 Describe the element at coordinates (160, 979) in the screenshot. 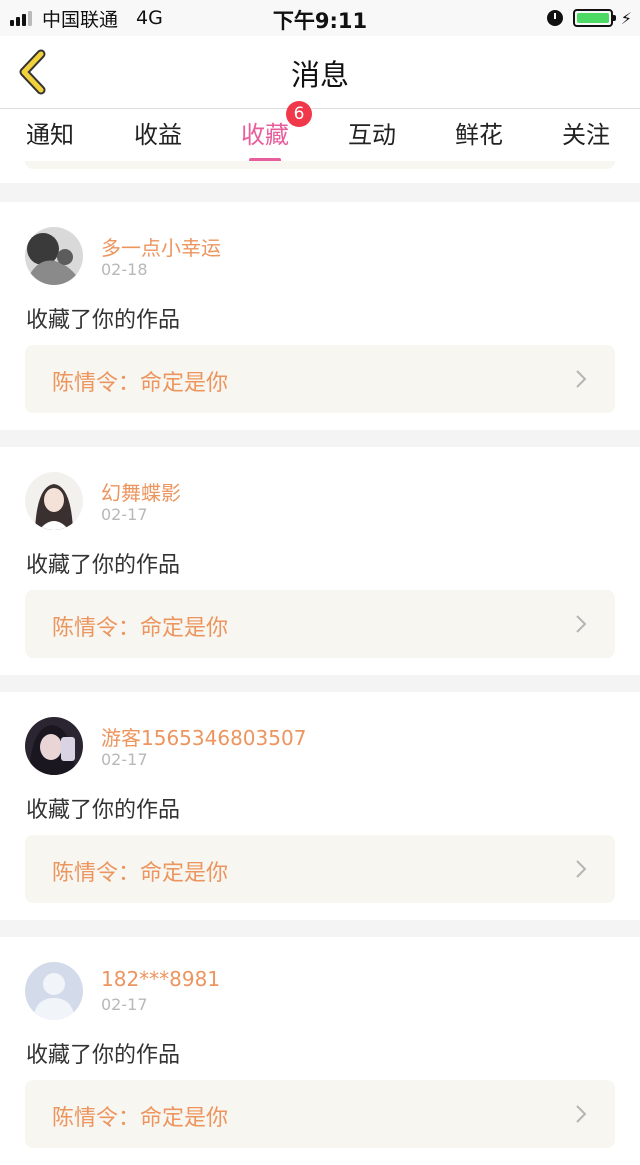

I see `user-name: 182***8981` at that location.